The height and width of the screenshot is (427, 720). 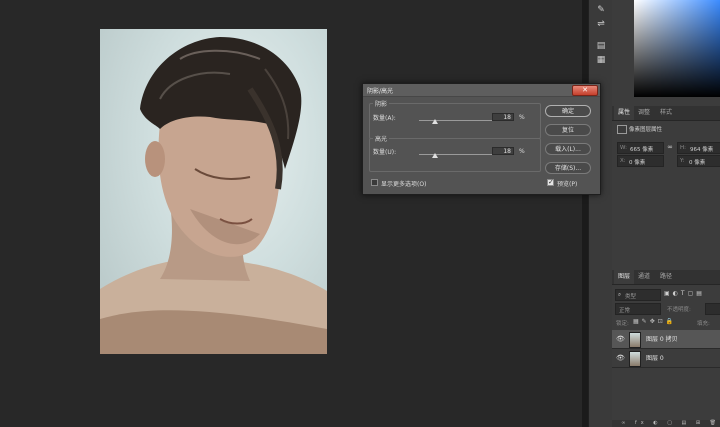 What do you see at coordinates (712, 309) in the screenshot?
I see `opacity-field` at bounding box center [712, 309].